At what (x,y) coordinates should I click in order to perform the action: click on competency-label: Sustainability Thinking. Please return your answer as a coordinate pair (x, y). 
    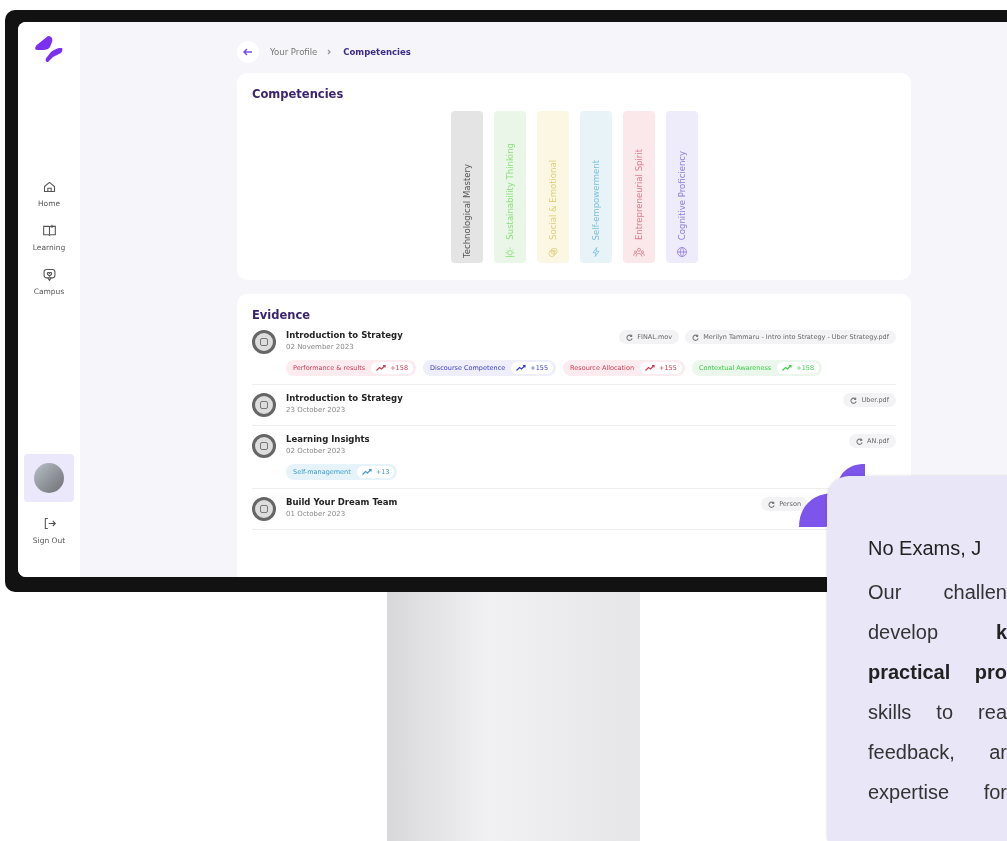
    Looking at the image, I should click on (510, 191).